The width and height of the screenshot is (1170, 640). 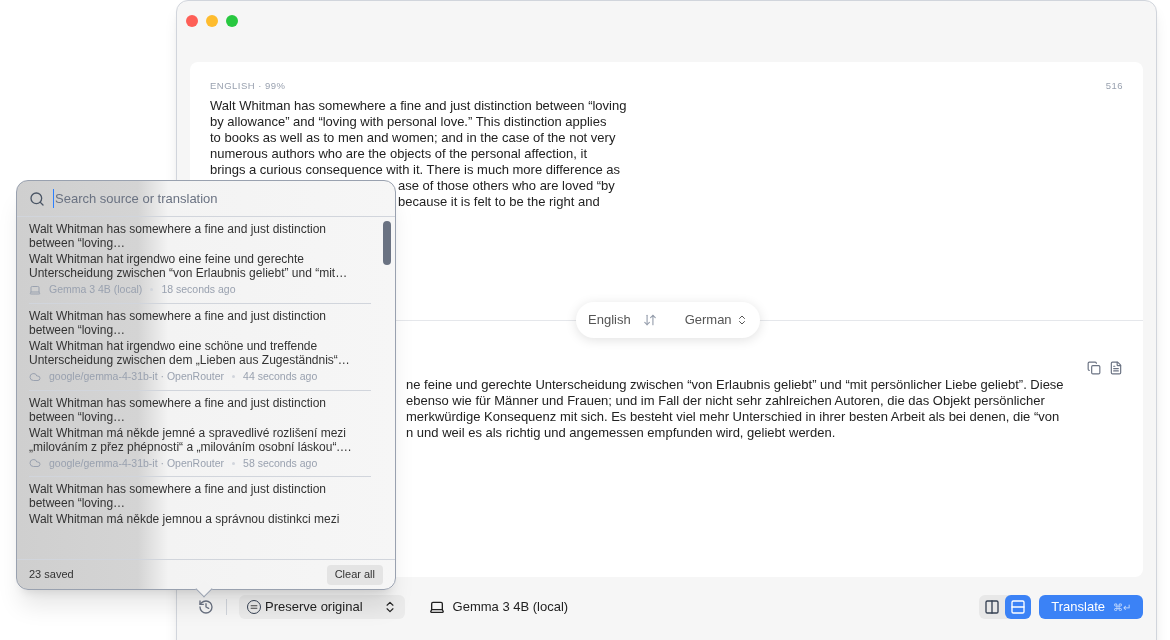 I want to click on source-language-label: ENGLISH · 99%, so click(x=248, y=86).